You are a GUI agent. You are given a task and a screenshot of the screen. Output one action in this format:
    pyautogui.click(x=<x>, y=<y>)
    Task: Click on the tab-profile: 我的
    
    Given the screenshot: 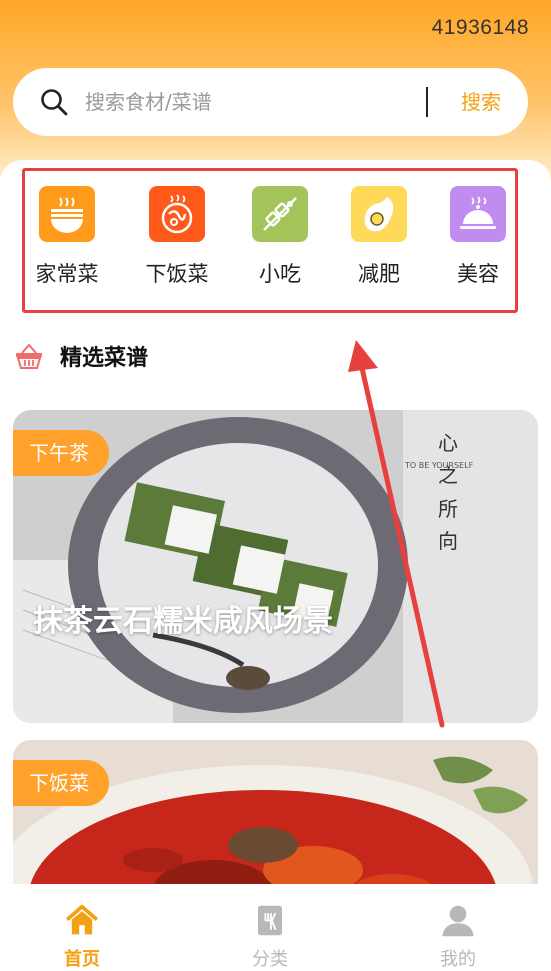 What is the action you would take?
    pyautogui.click(x=458, y=927)
    